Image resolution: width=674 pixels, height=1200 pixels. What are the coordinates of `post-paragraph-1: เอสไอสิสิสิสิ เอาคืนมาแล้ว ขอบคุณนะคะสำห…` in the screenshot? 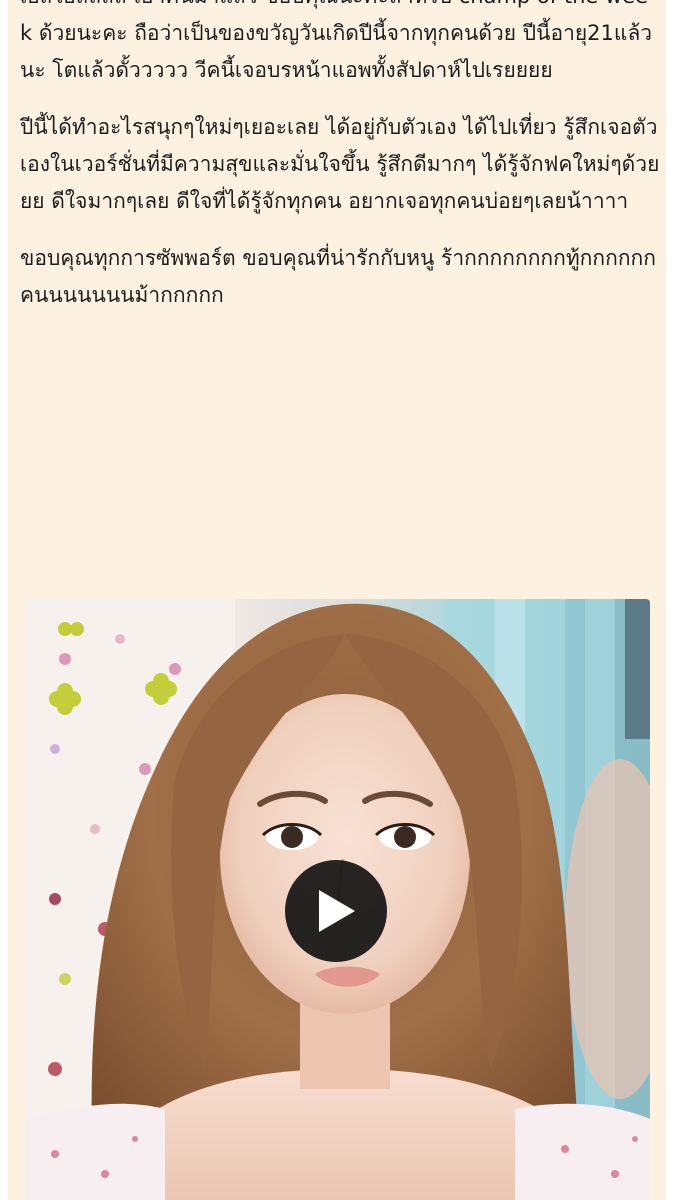 It's located at (336, 41).